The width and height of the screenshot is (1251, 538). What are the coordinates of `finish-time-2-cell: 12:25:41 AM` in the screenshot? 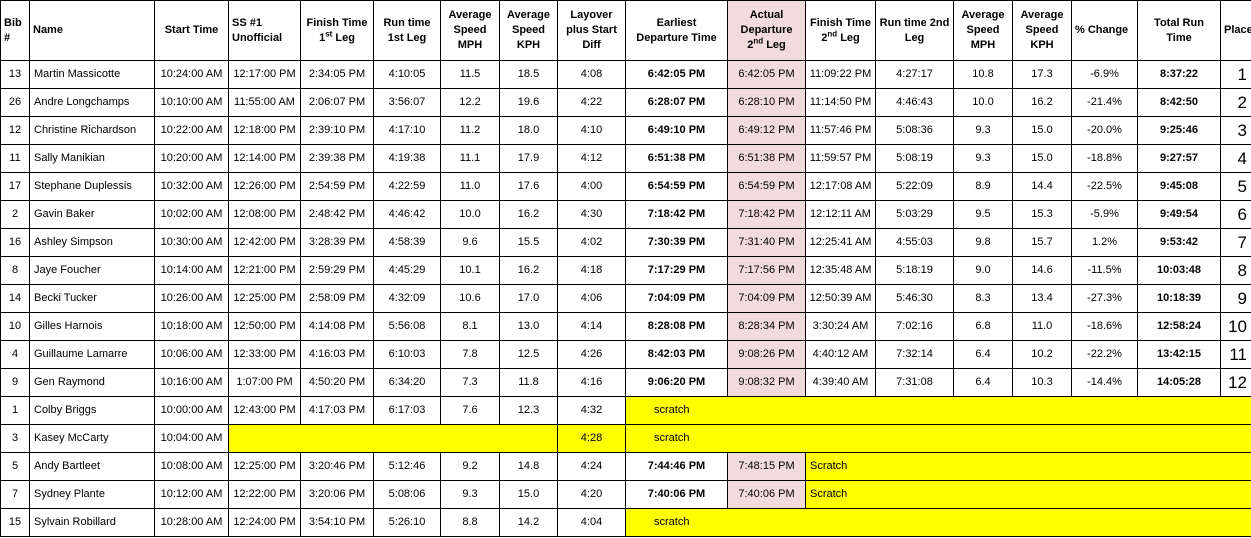 It's located at (840, 242).